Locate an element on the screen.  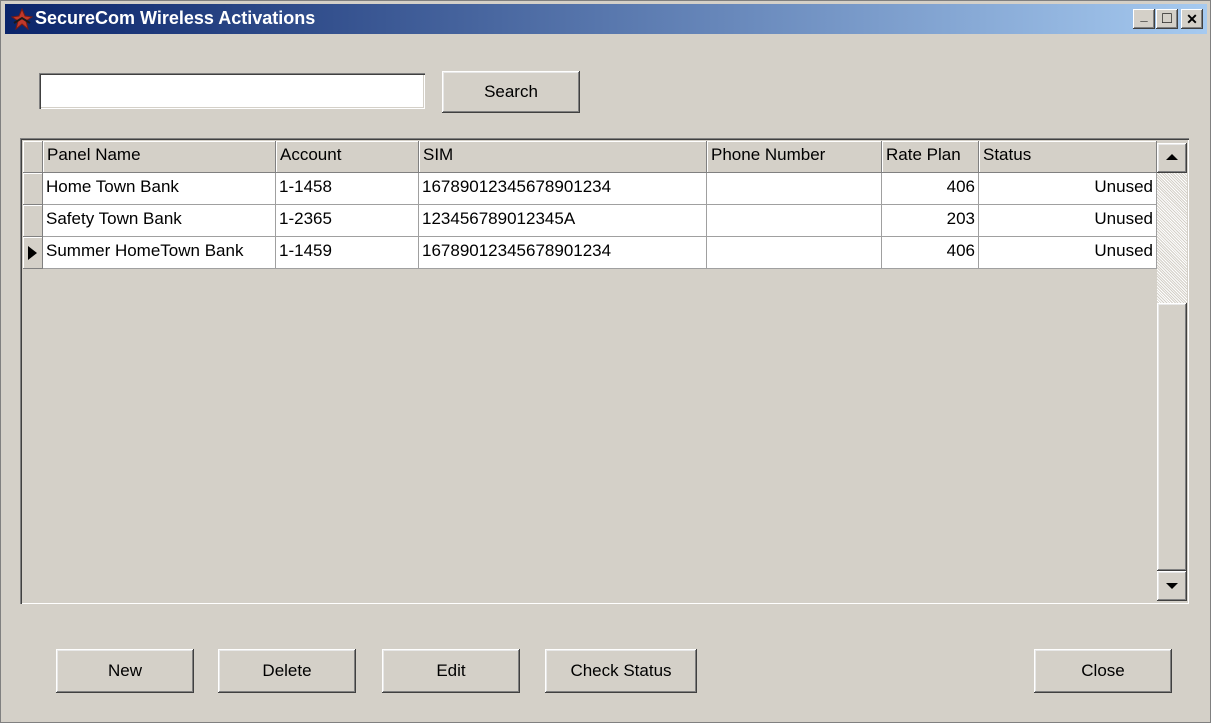
scroll-down-icon is located at coordinates (1172, 586).